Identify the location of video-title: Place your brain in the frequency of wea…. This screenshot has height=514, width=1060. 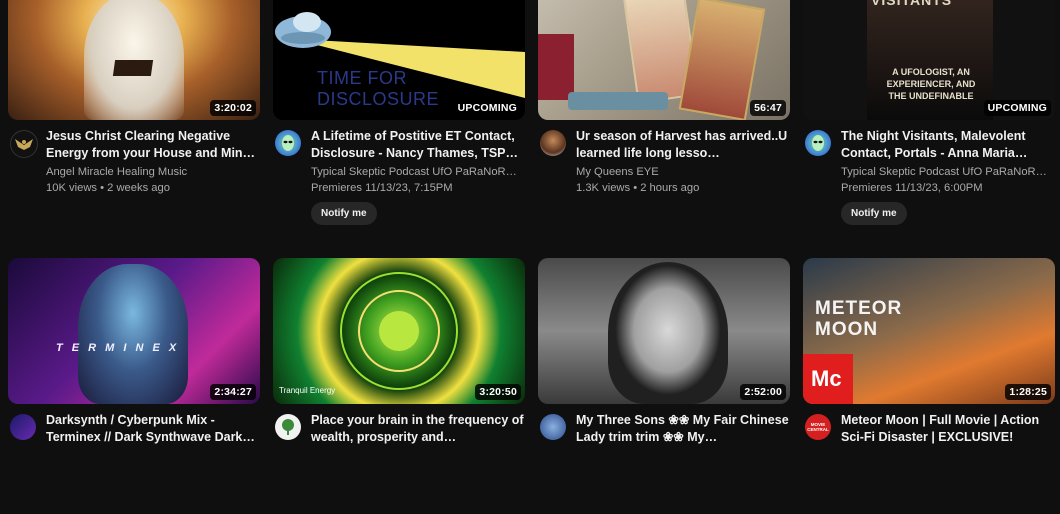
(418, 429).